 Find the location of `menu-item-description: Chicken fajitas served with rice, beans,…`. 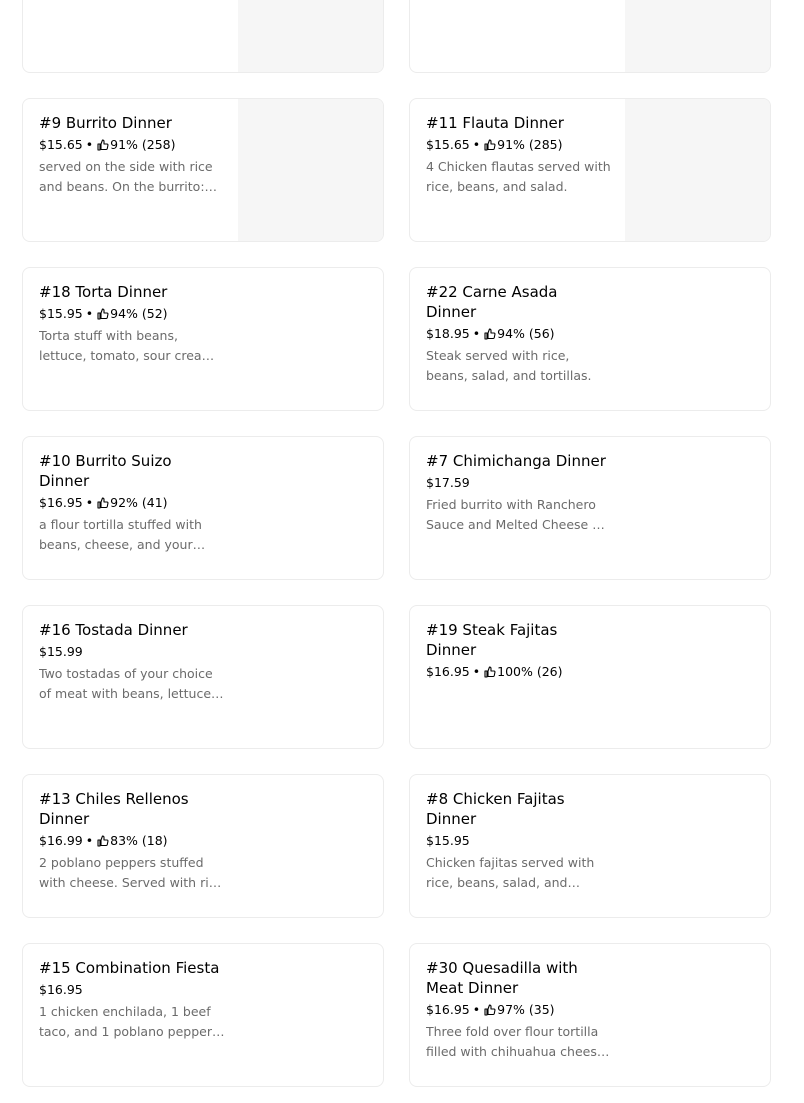

menu-item-description: Chicken fajitas served with rice, beans,… is located at coordinates (510, 872).